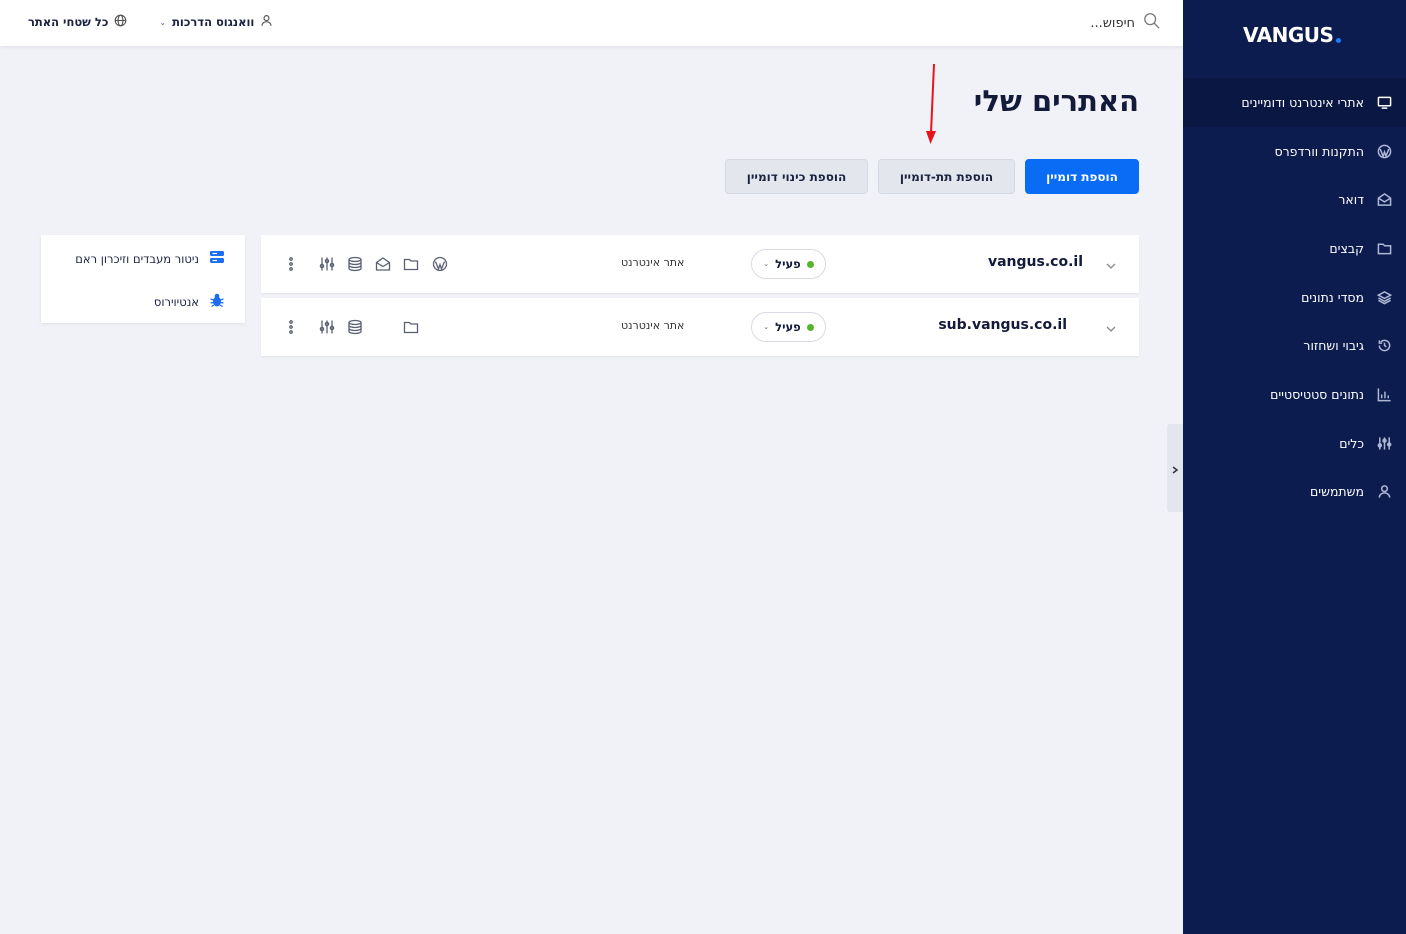 The image size is (1406, 934). Describe the element at coordinates (1384, 394) in the screenshot. I see `chart-icon` at that location.